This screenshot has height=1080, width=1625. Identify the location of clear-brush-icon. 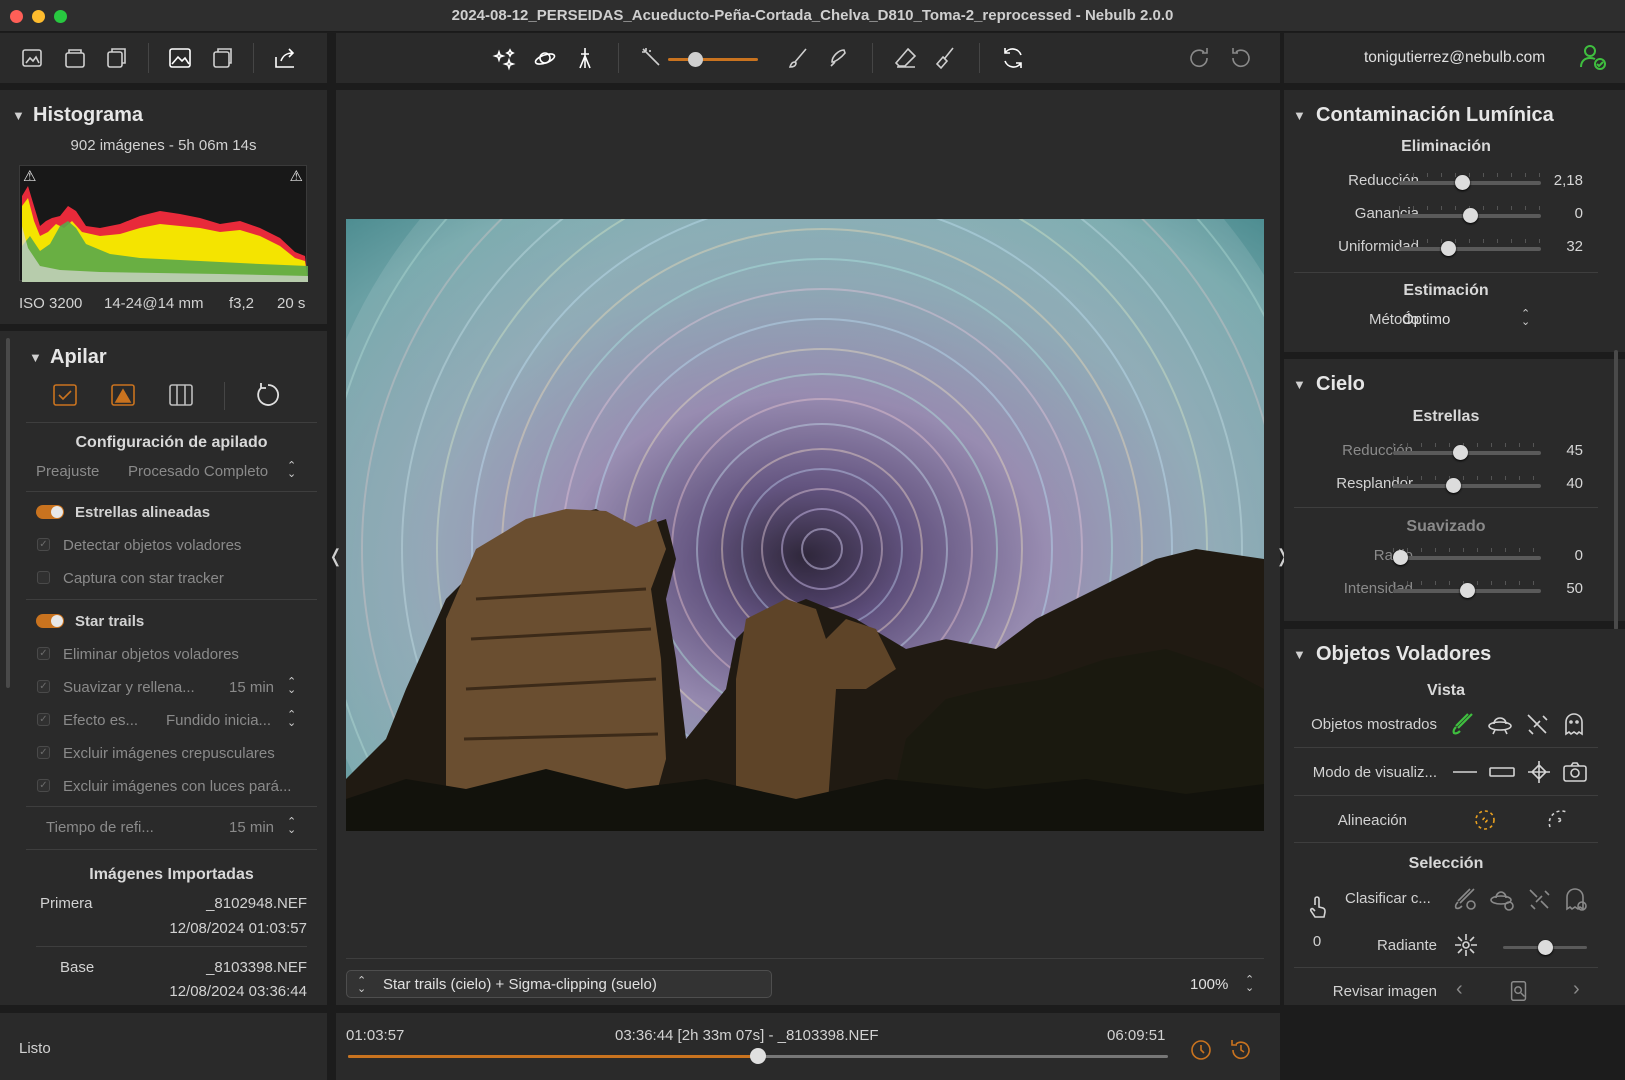
(946, 58).